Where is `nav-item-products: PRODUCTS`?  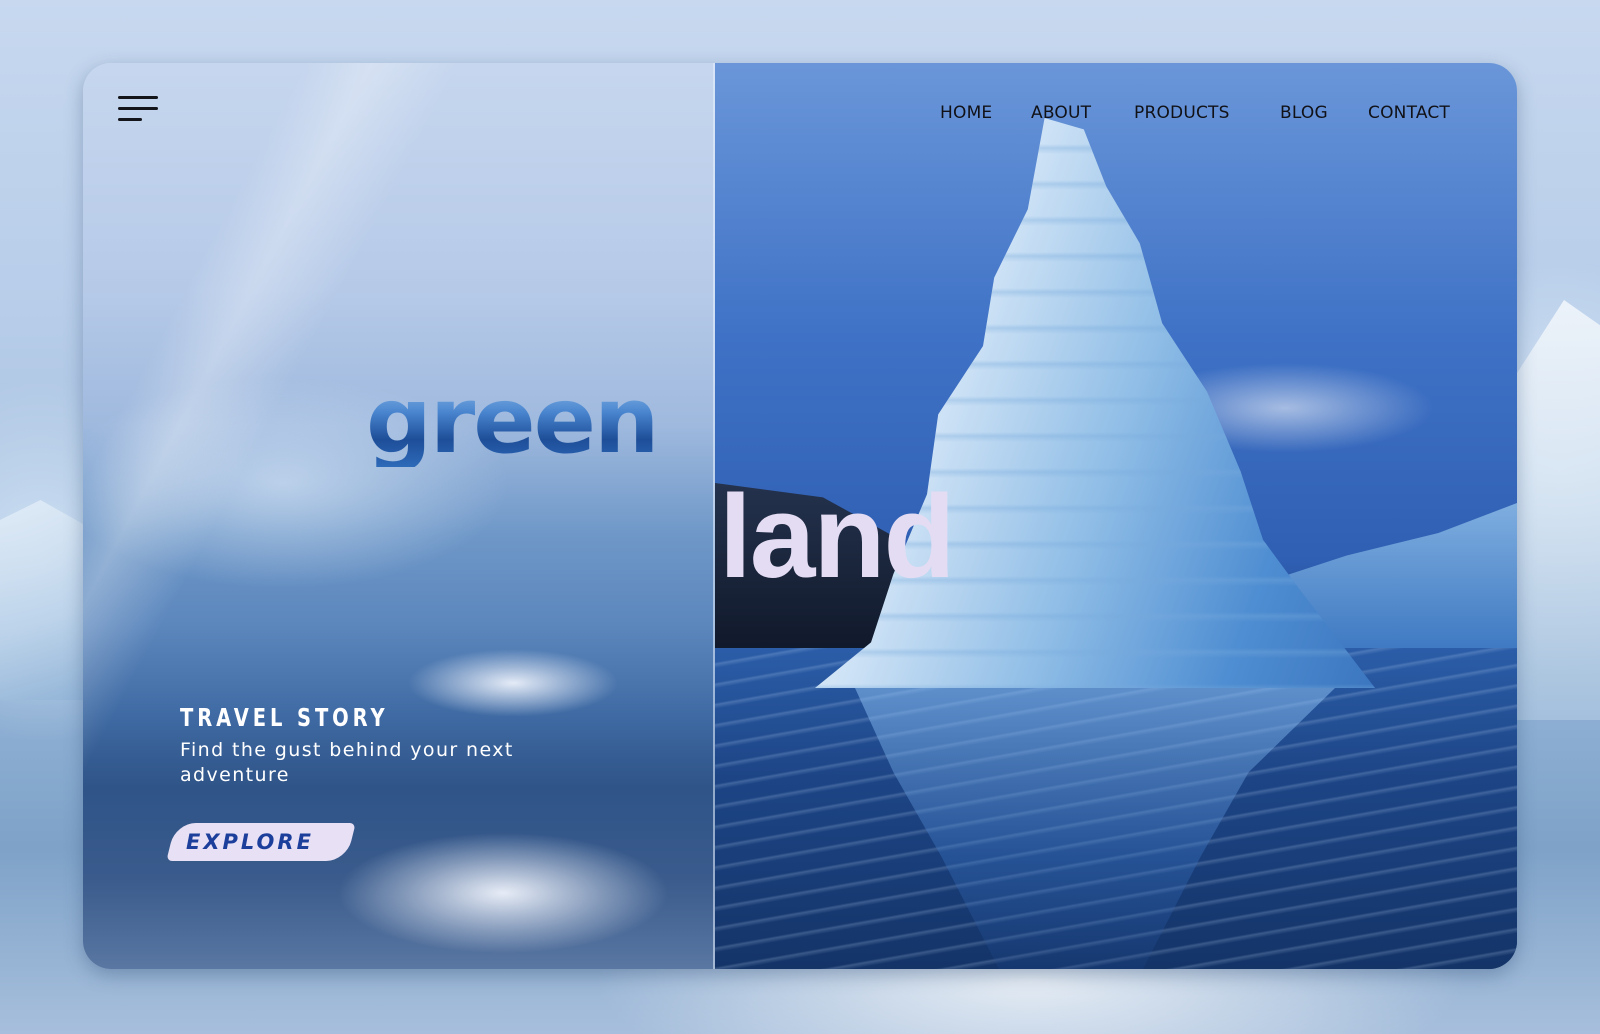
nav-item-products: PRODUCTS is located at coordinates (1182, 113).